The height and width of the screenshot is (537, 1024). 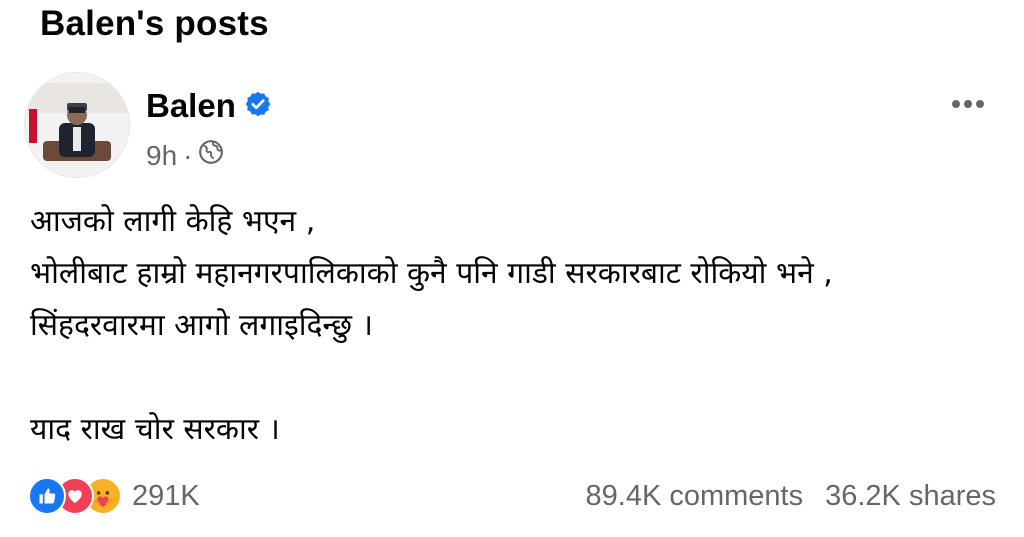 What do you see at coordinates (173, 221) in the screenshot?
I see `post-text-line: आजको लागी केहि भएन ,` at bounding box center [173, 221].